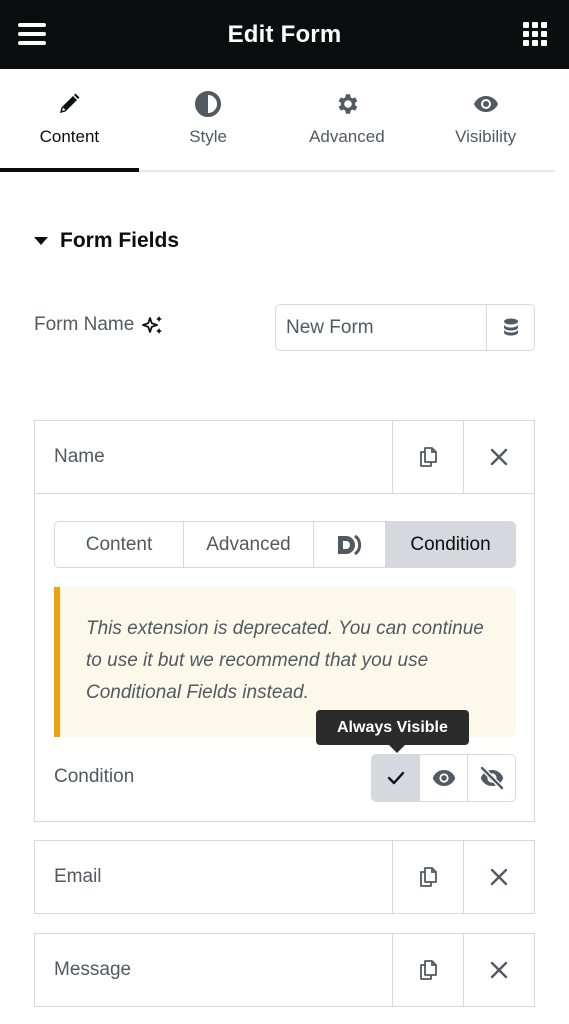  I want to click on pencil-icon, so click(69, 104).